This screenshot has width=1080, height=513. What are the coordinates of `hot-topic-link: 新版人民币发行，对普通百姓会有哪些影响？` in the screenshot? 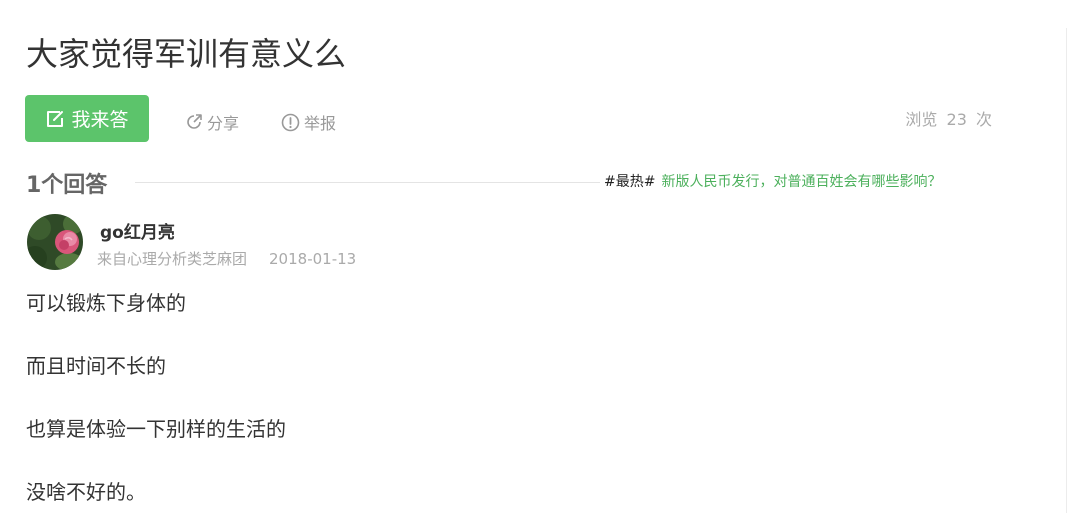 It's located at (801, 182).